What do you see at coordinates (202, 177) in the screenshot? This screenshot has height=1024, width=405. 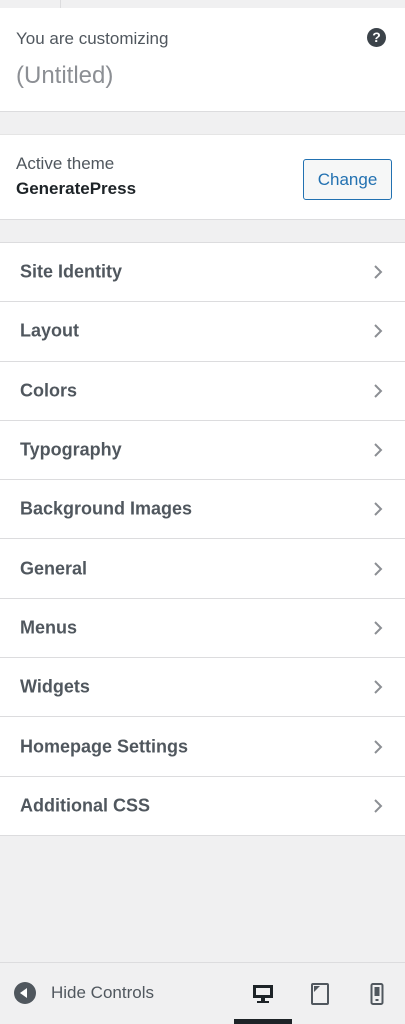 I see `active-theme-panel: Active theme GeneratePress Change` at bounding box center [202, 177].